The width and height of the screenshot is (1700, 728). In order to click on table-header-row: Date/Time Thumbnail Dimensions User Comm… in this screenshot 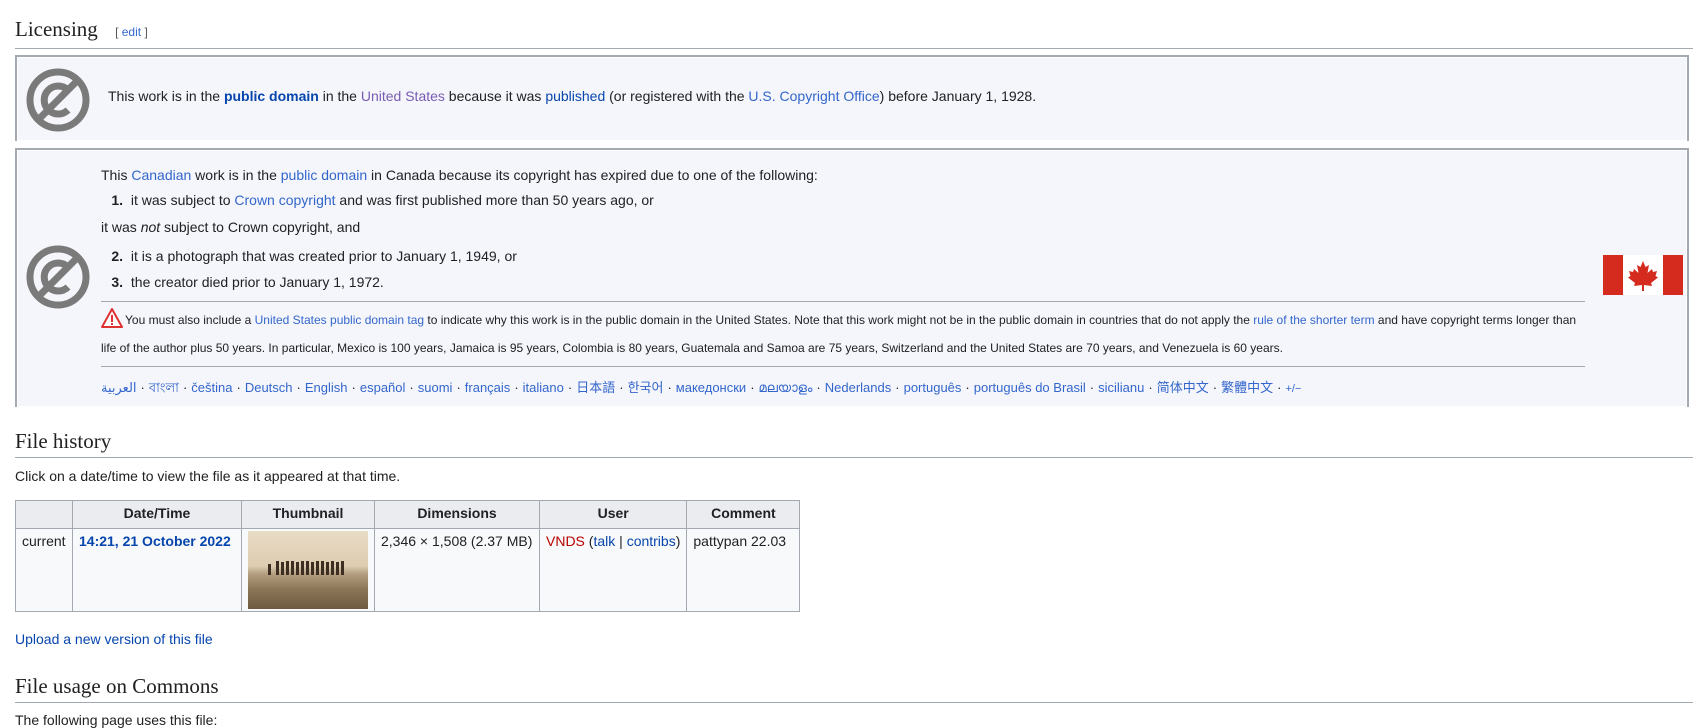, I will do `click(408, 514)`.